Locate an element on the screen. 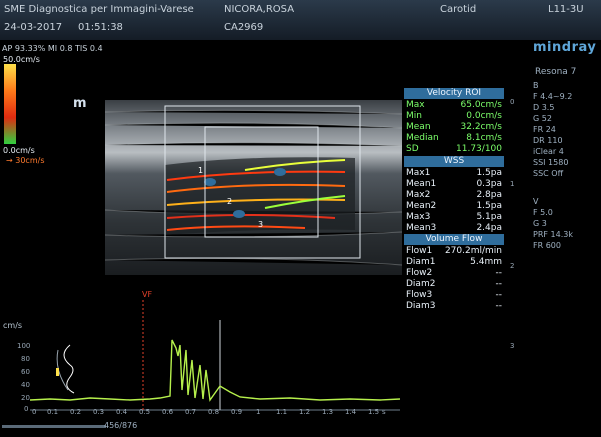  velocity-row: Mean 32.2cm/s is located at coordinates (454, 127).